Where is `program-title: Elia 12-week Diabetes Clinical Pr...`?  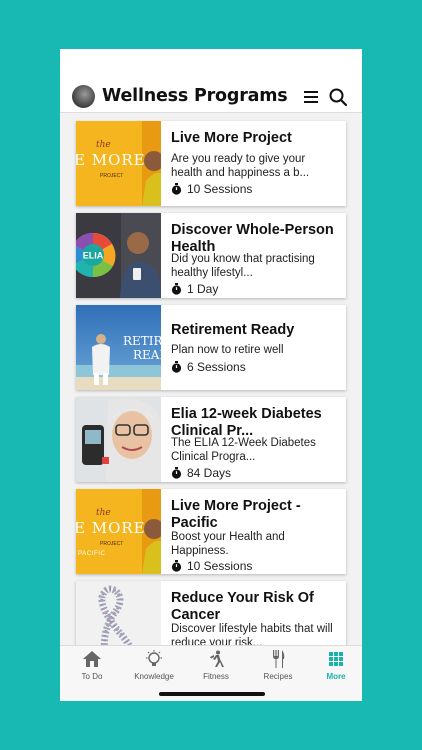 program-title: Elia 12-week Diabetes Clinical Pr... is located at coordinates (246, 422).